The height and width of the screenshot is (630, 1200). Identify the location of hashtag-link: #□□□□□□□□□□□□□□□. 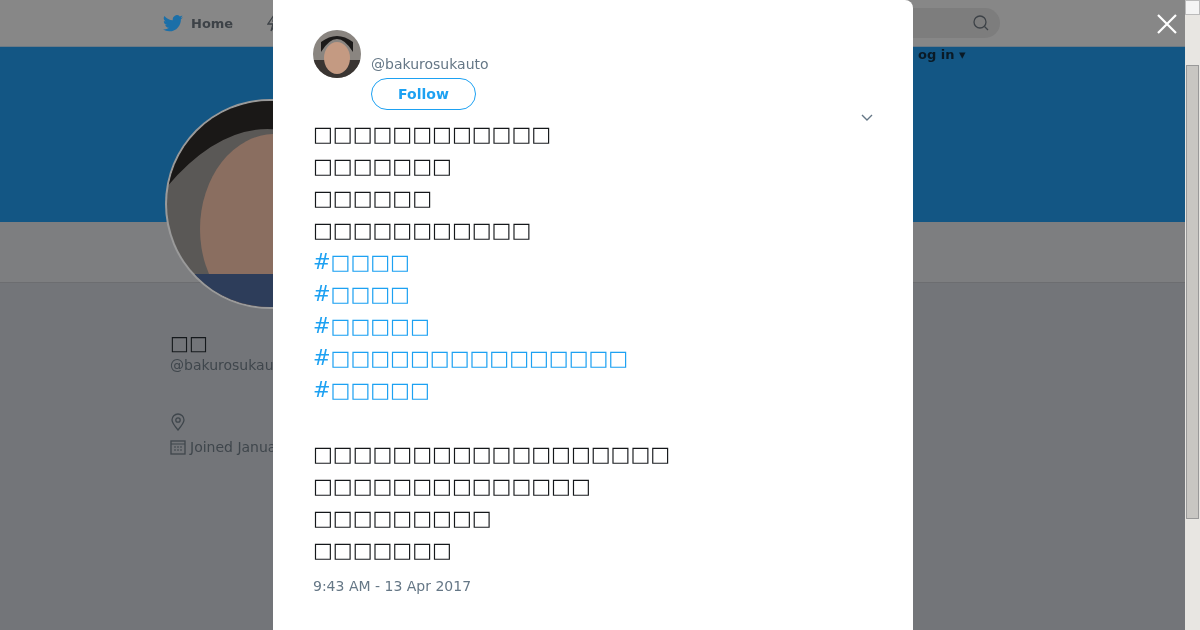
(471, 358).